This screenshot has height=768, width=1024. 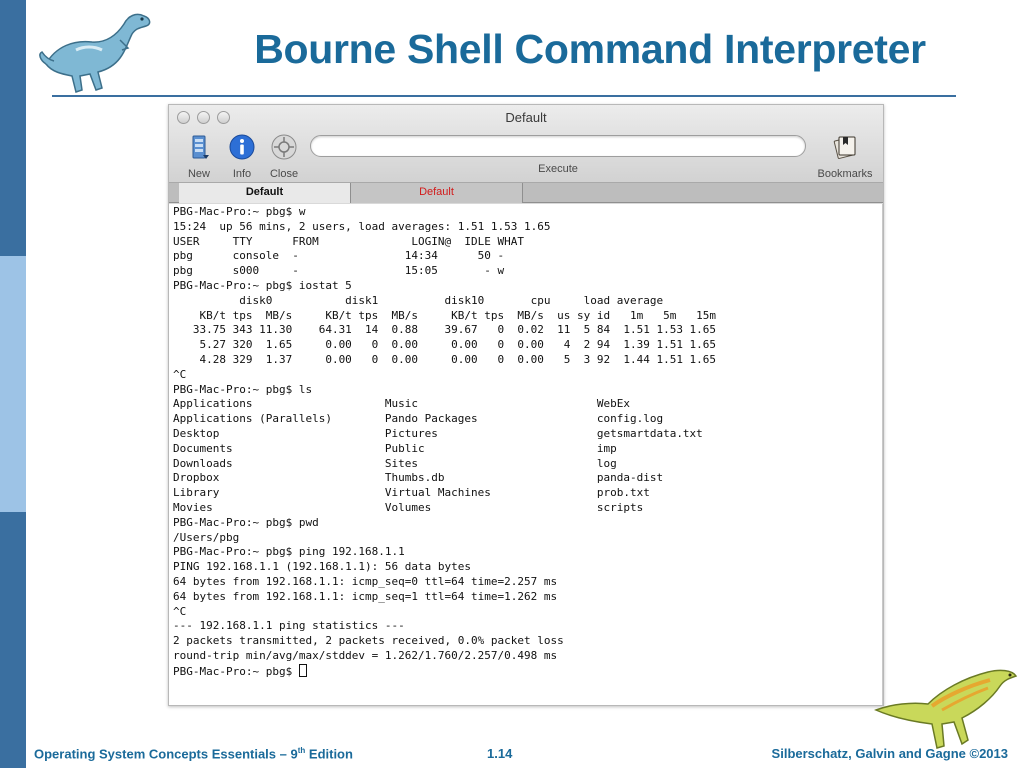 What do you see at coordinates (302, 670) in the screenshot?
I see `terminal-cursor` at bounding box center [302, 670].